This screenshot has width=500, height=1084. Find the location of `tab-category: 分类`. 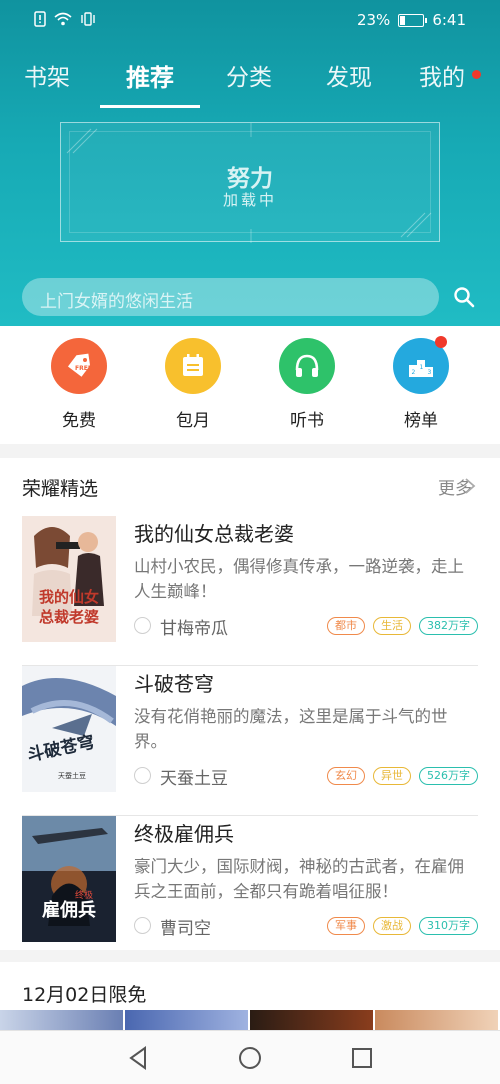

tab-category: 分类 is located at coordinates (249, 75).